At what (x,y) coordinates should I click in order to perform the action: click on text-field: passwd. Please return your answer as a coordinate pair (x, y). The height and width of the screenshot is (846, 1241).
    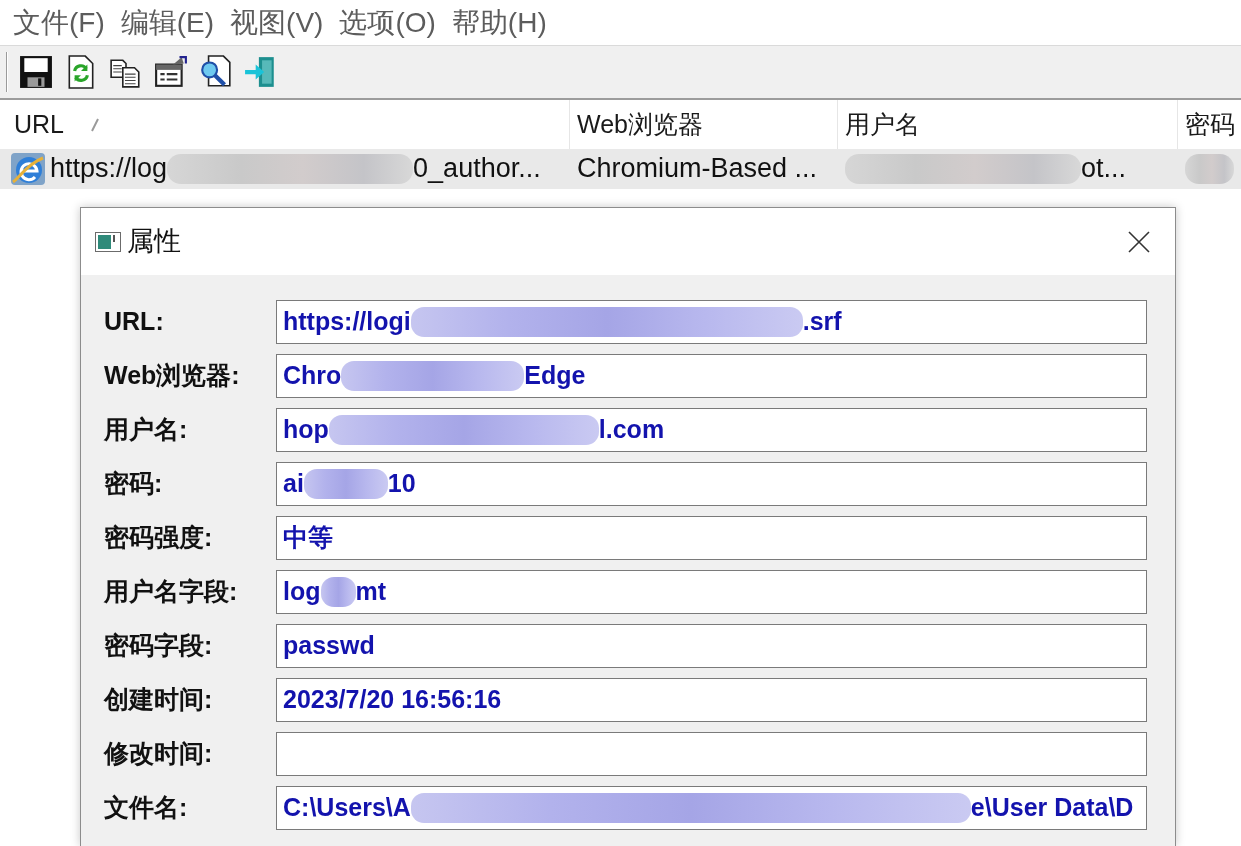
    Looking at the image, I should click on (711, 646).